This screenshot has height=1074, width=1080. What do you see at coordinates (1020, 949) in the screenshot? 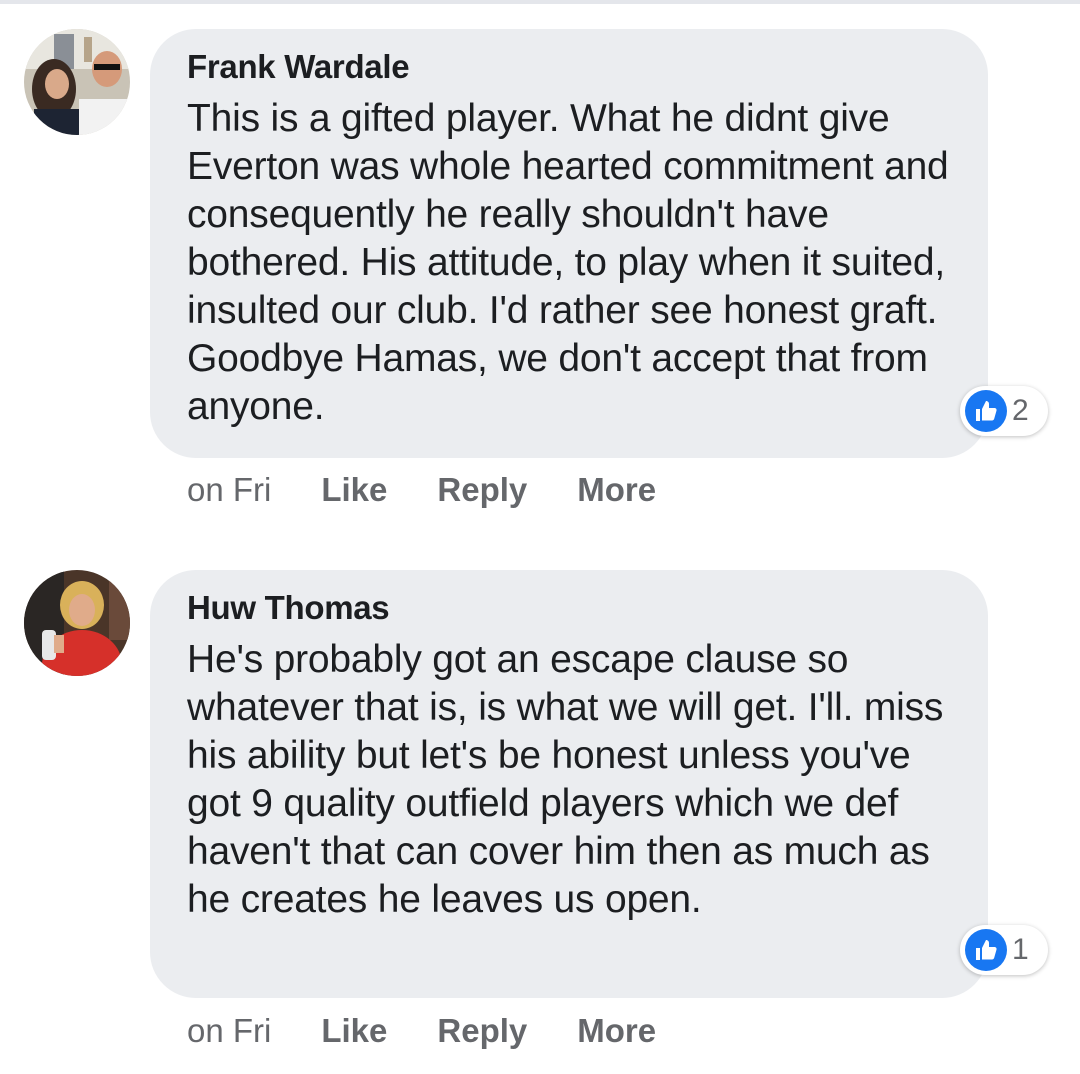
I see `reaction-count: 1` at bounding box center [1020, 949].